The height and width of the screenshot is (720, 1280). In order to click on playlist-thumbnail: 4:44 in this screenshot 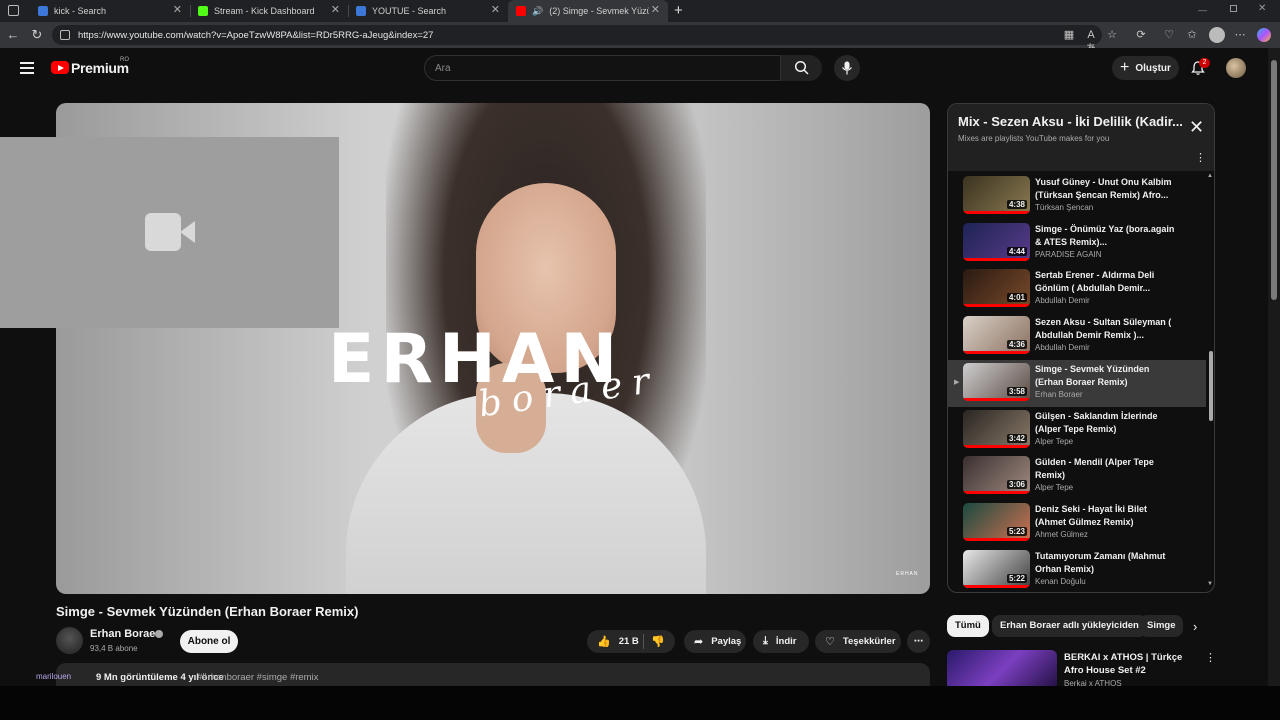, I will do `click(996, 241)`.